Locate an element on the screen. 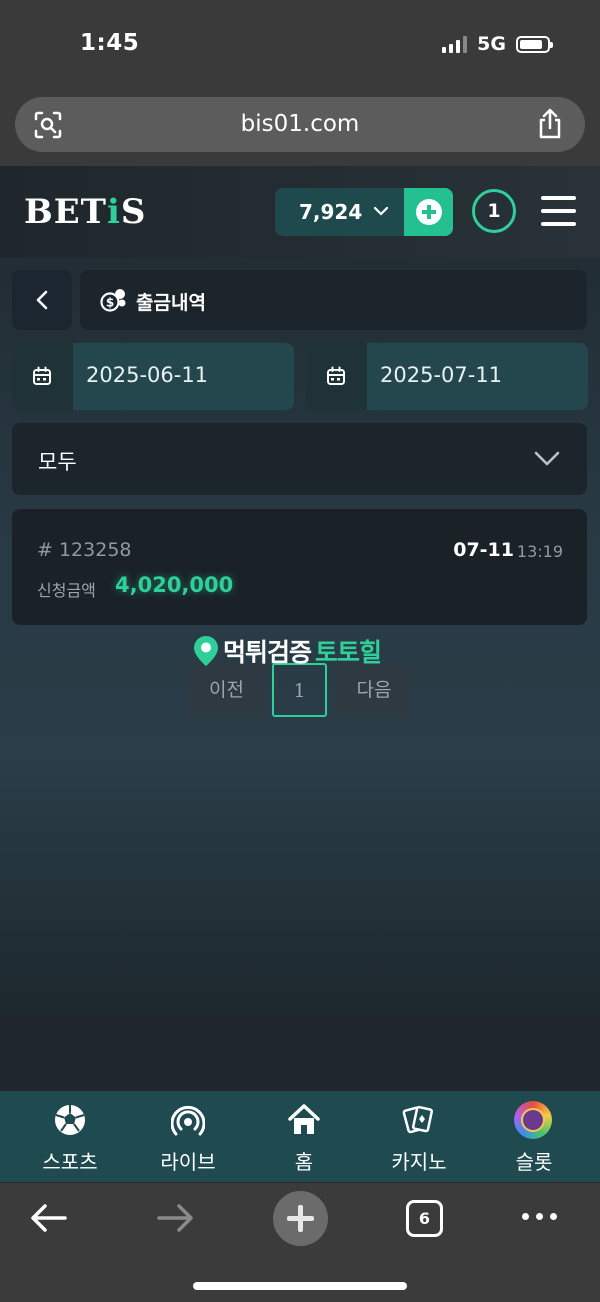 This screenshot has height=1302, width=600. status-filter-select: 모두 is located at coordinates (299, 459).